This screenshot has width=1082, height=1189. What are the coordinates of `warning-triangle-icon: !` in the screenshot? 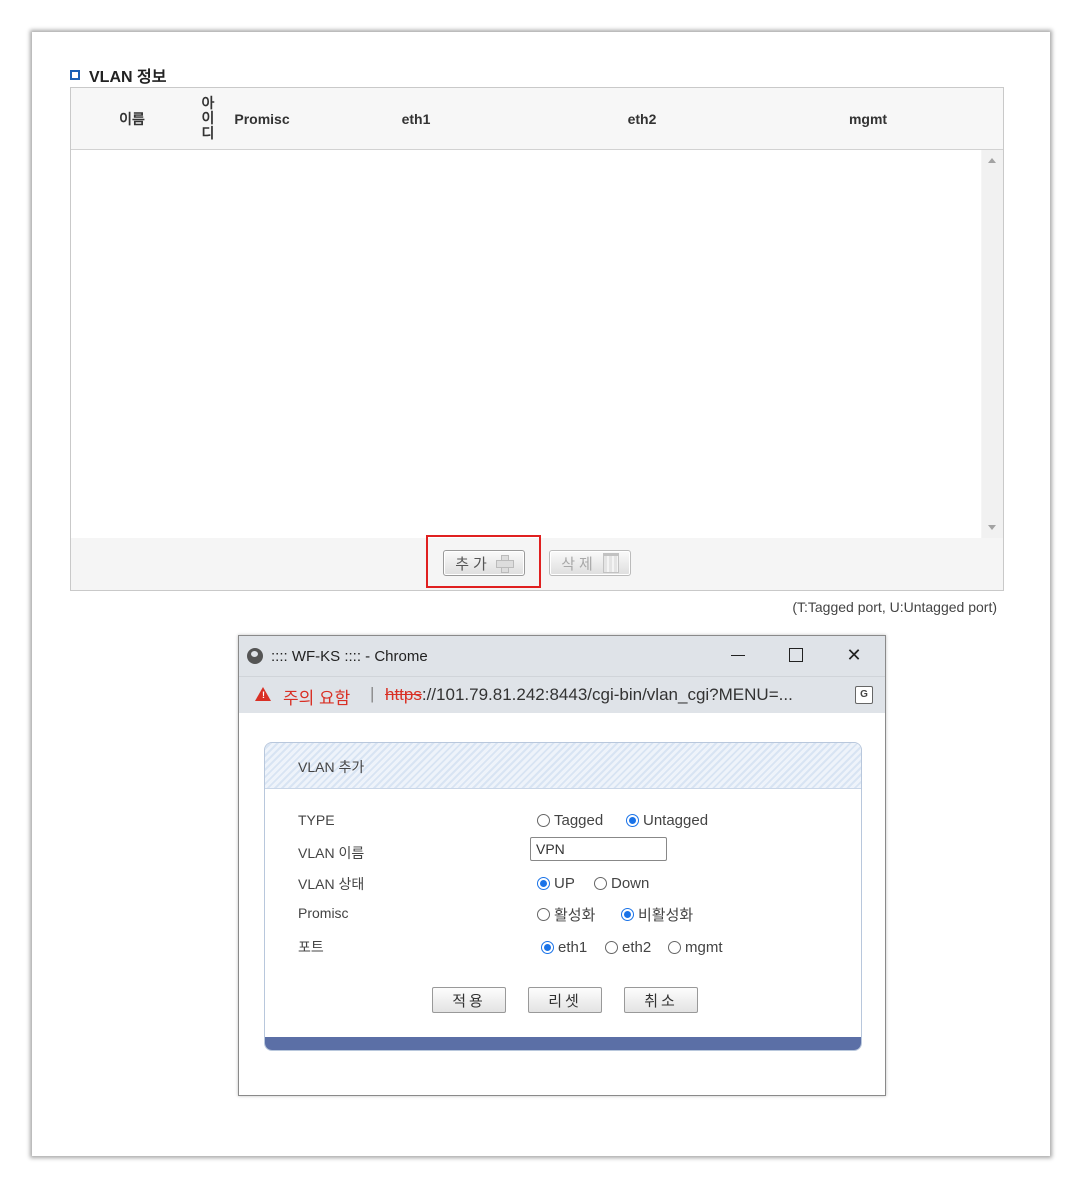 It's located at (263, 694).